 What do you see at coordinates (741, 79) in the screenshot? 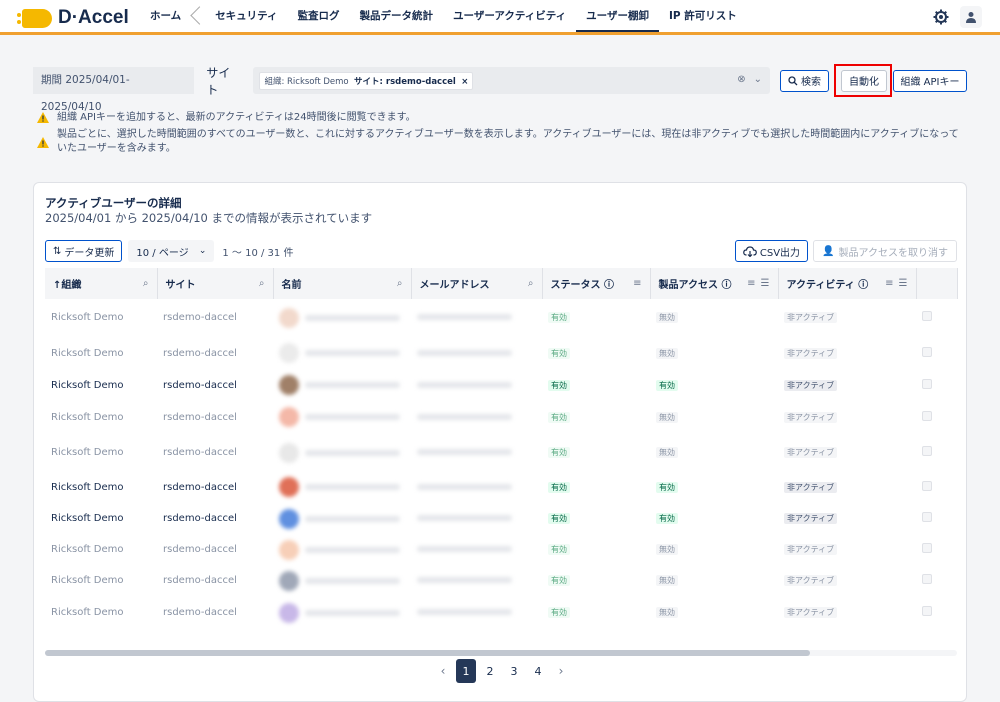
I see `clear-selection-icon: ⊗` at bounding box center [741, 79].